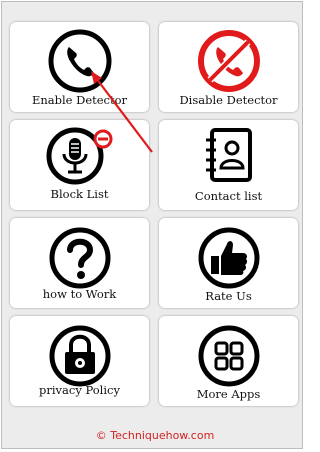 This screenshot has height=452, width=320. I want to click on contact-list-button: Contact list, so click(228, 165).